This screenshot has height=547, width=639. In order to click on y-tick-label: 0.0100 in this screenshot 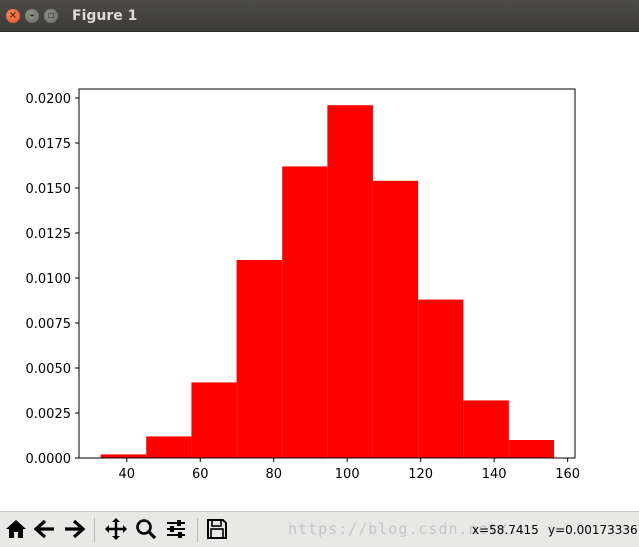, I will do `click(49, 279)`.